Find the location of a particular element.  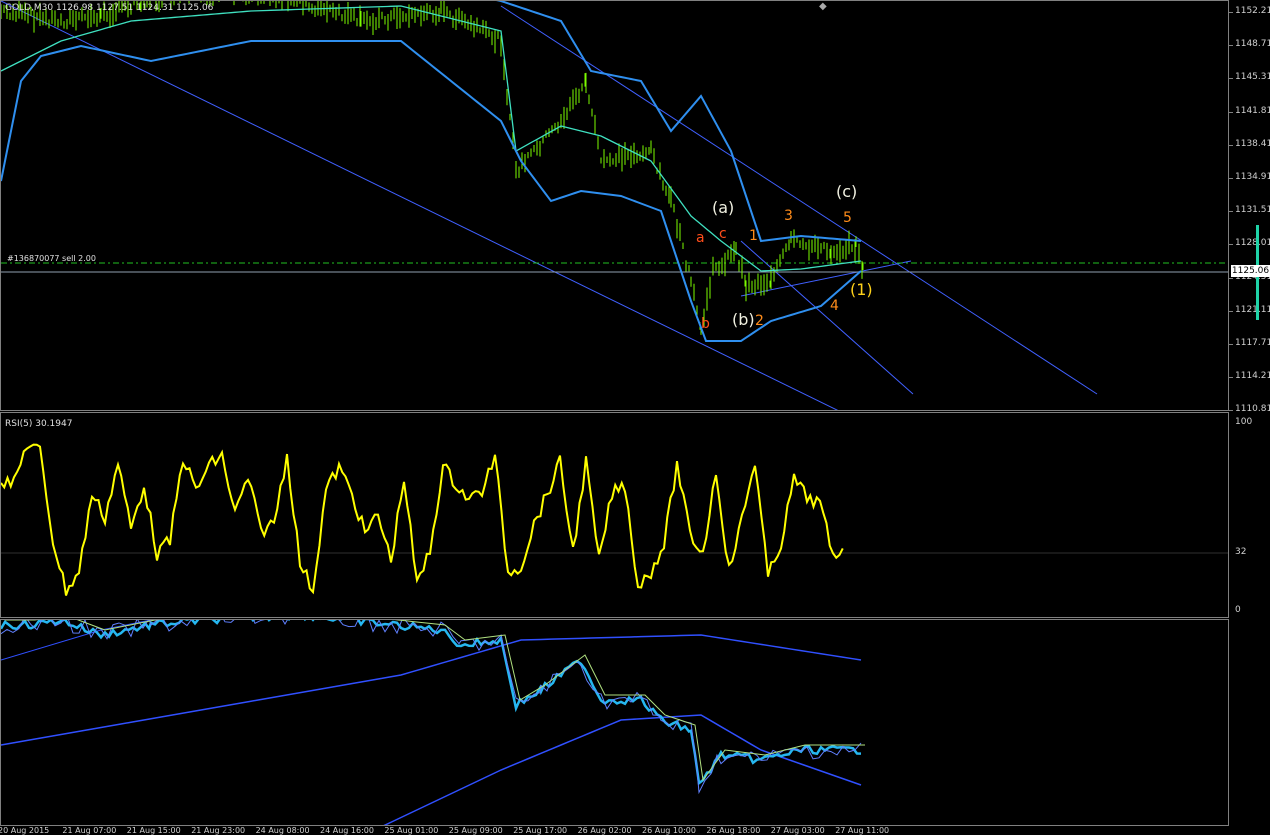

osc-fast-line is located at coordinates (431, 703).